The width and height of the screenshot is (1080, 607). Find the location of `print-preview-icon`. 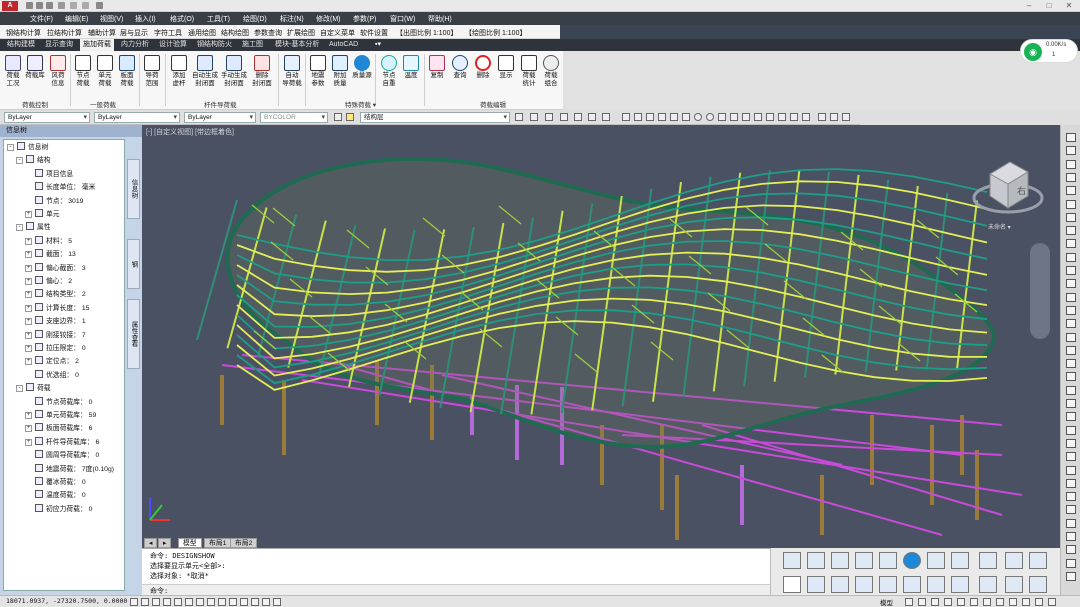

print-preview-icon is located at coordinates (792, 584).